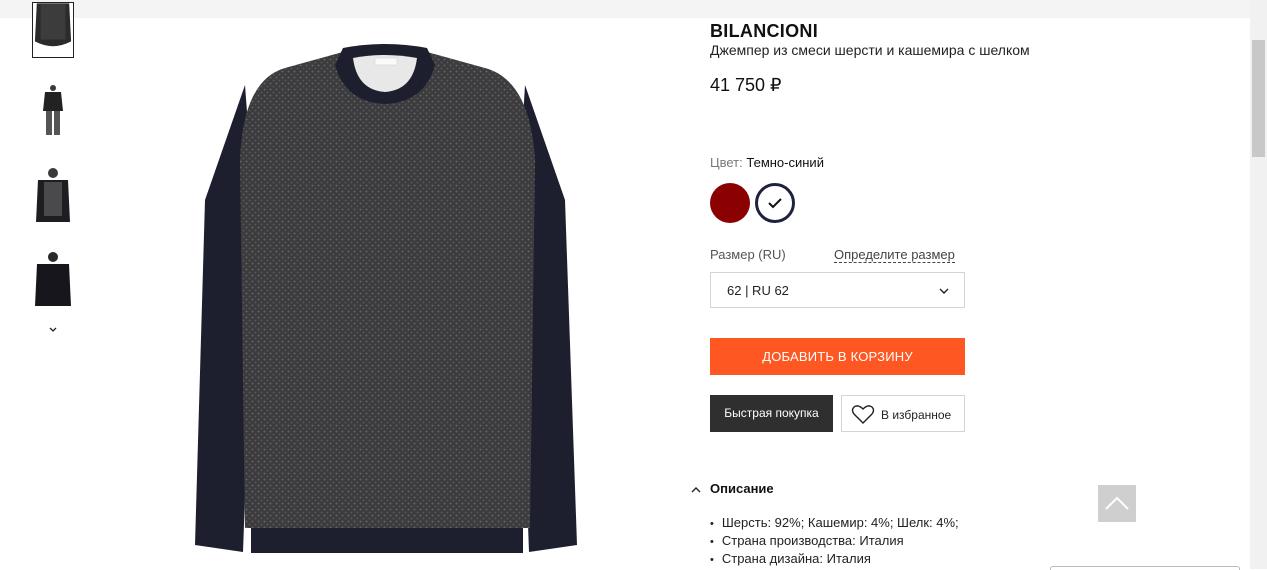 The height and width of the screenshot is (570, 1267). Describe the element at coordinates (837, 356) in the screenshot. I see `add-to-cart-button: ДОБАВИТЬ В КОРЗИНУ` at that location.